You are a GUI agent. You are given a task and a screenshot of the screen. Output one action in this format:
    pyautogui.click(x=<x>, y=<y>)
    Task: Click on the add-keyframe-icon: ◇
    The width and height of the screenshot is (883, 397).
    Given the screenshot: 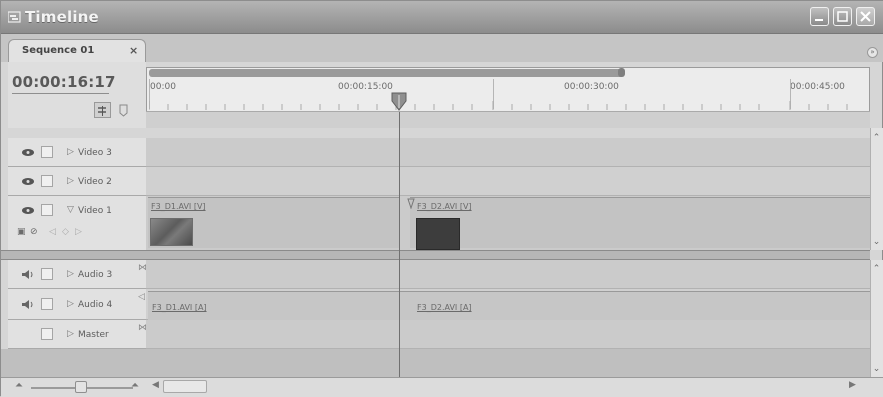 What is the action you would take?
    pyautogui.click(x=65, y=232)
    